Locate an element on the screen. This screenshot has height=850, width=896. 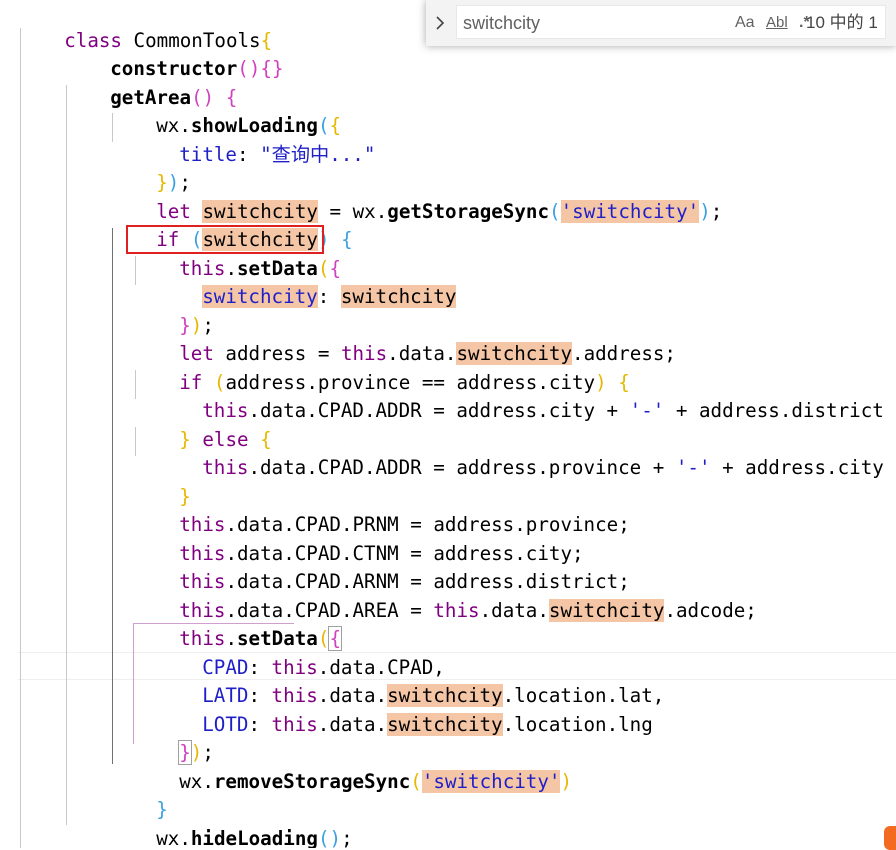
app-badge-icon is located at coordinates (890, 838).